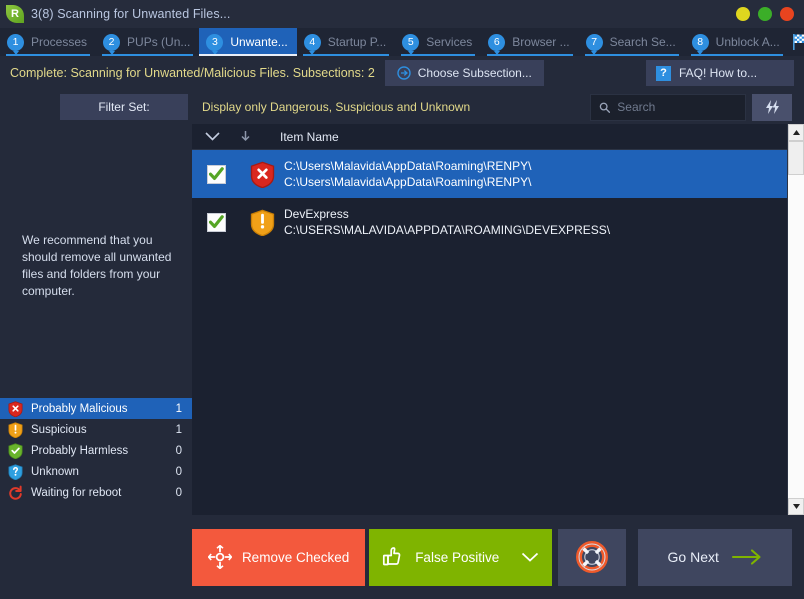 The image size is (804, 599). I want to click on legend-row: Waiting for reboot 0, so click(96, 492).